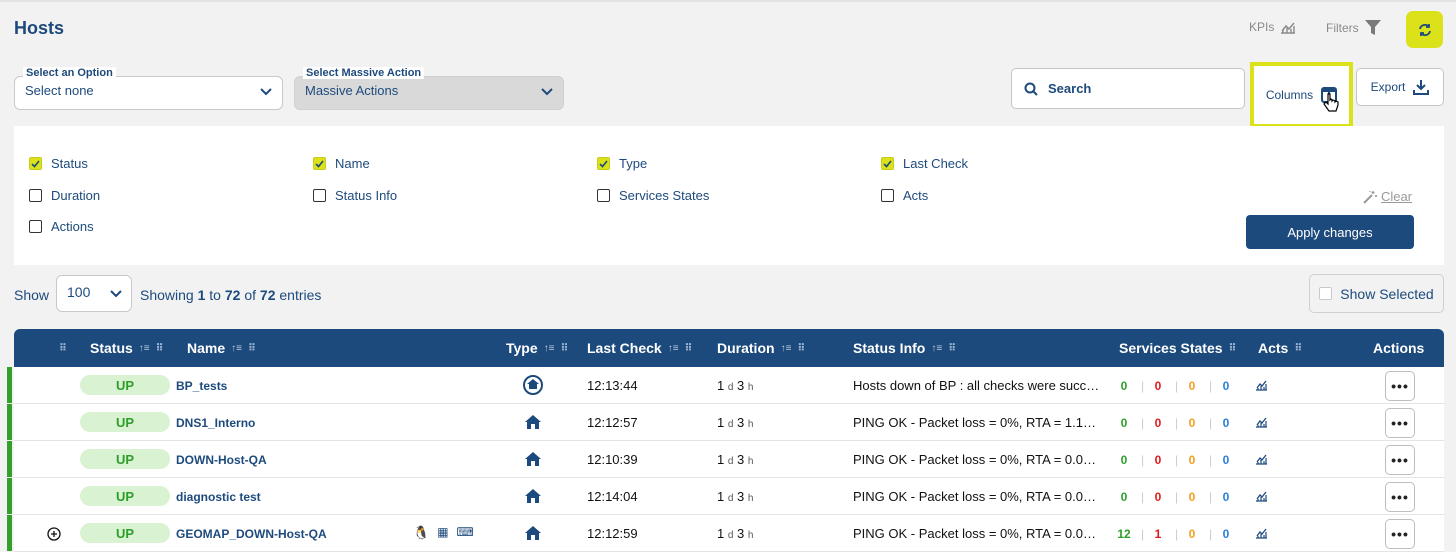 This screenshot has width=1456, height=552. I want to click on column-header-type: Type ↑≡ ⠿, so click(537, 348).